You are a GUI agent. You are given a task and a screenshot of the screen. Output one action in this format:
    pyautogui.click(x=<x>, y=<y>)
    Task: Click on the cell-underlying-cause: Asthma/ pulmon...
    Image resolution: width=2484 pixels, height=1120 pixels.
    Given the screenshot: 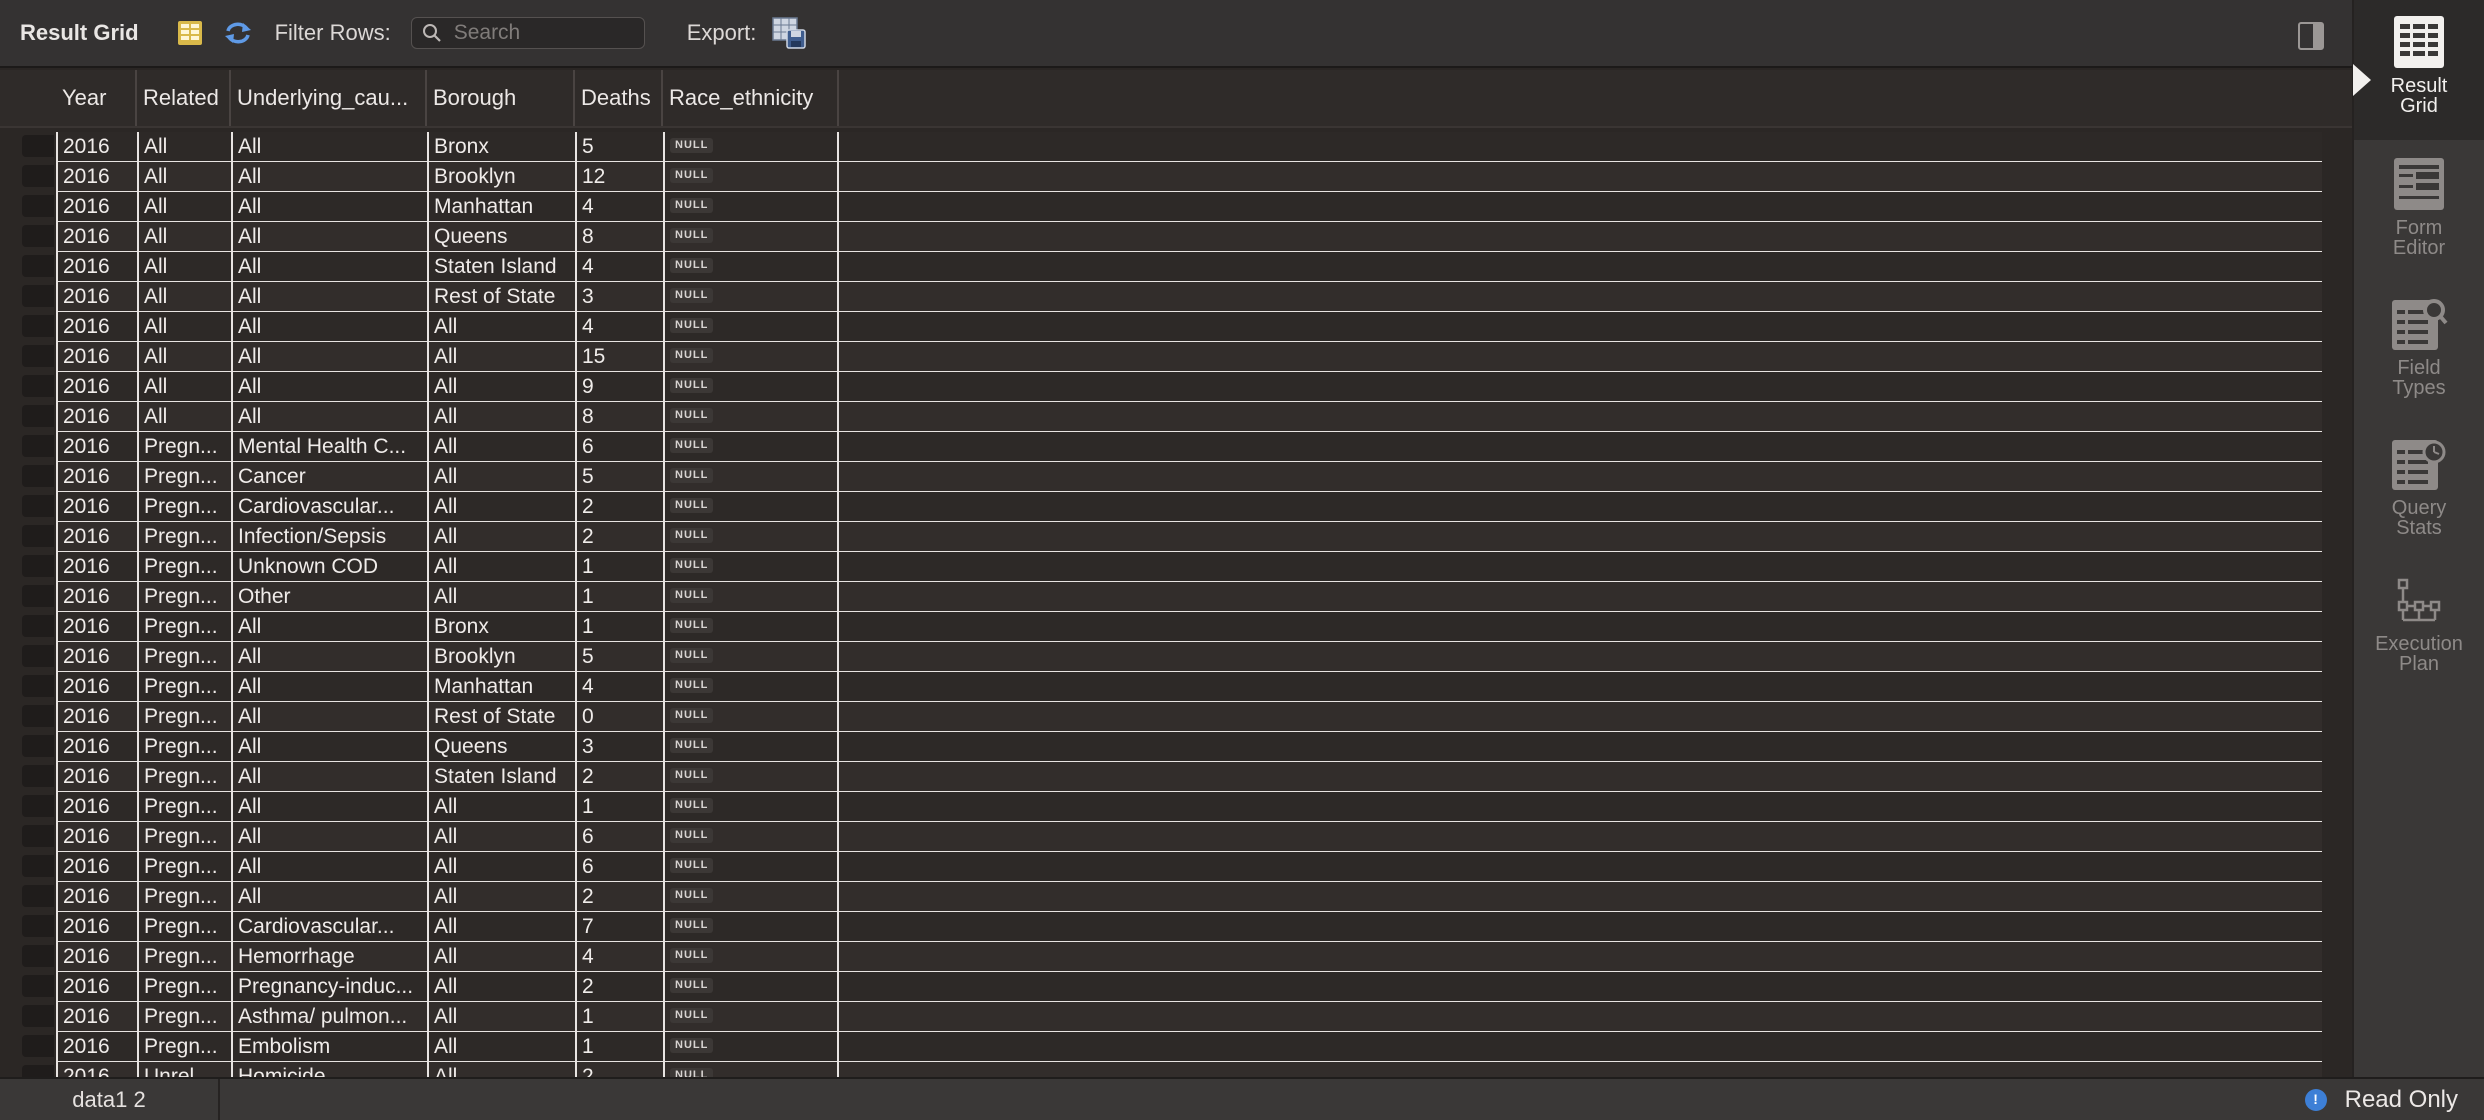 What is the action you would take?
    pyautogui.click(x=329, y=1016)
    